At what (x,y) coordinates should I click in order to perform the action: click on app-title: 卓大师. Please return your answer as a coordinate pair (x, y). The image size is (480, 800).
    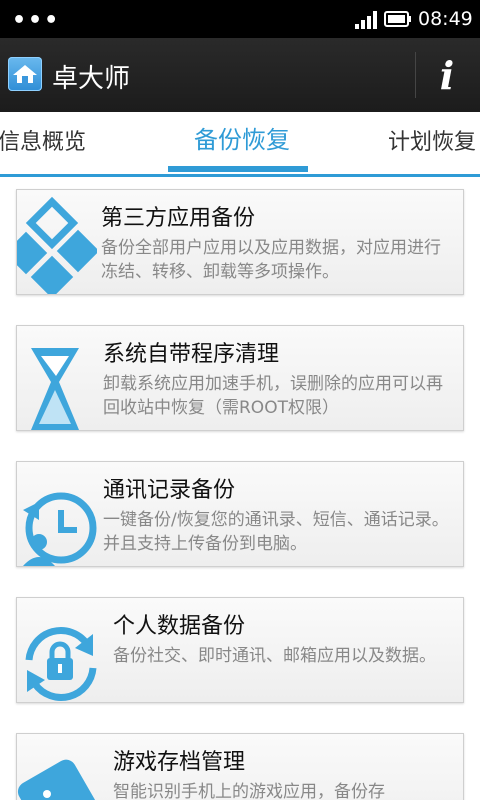
    Looking at the image, I should click on (91, 79).